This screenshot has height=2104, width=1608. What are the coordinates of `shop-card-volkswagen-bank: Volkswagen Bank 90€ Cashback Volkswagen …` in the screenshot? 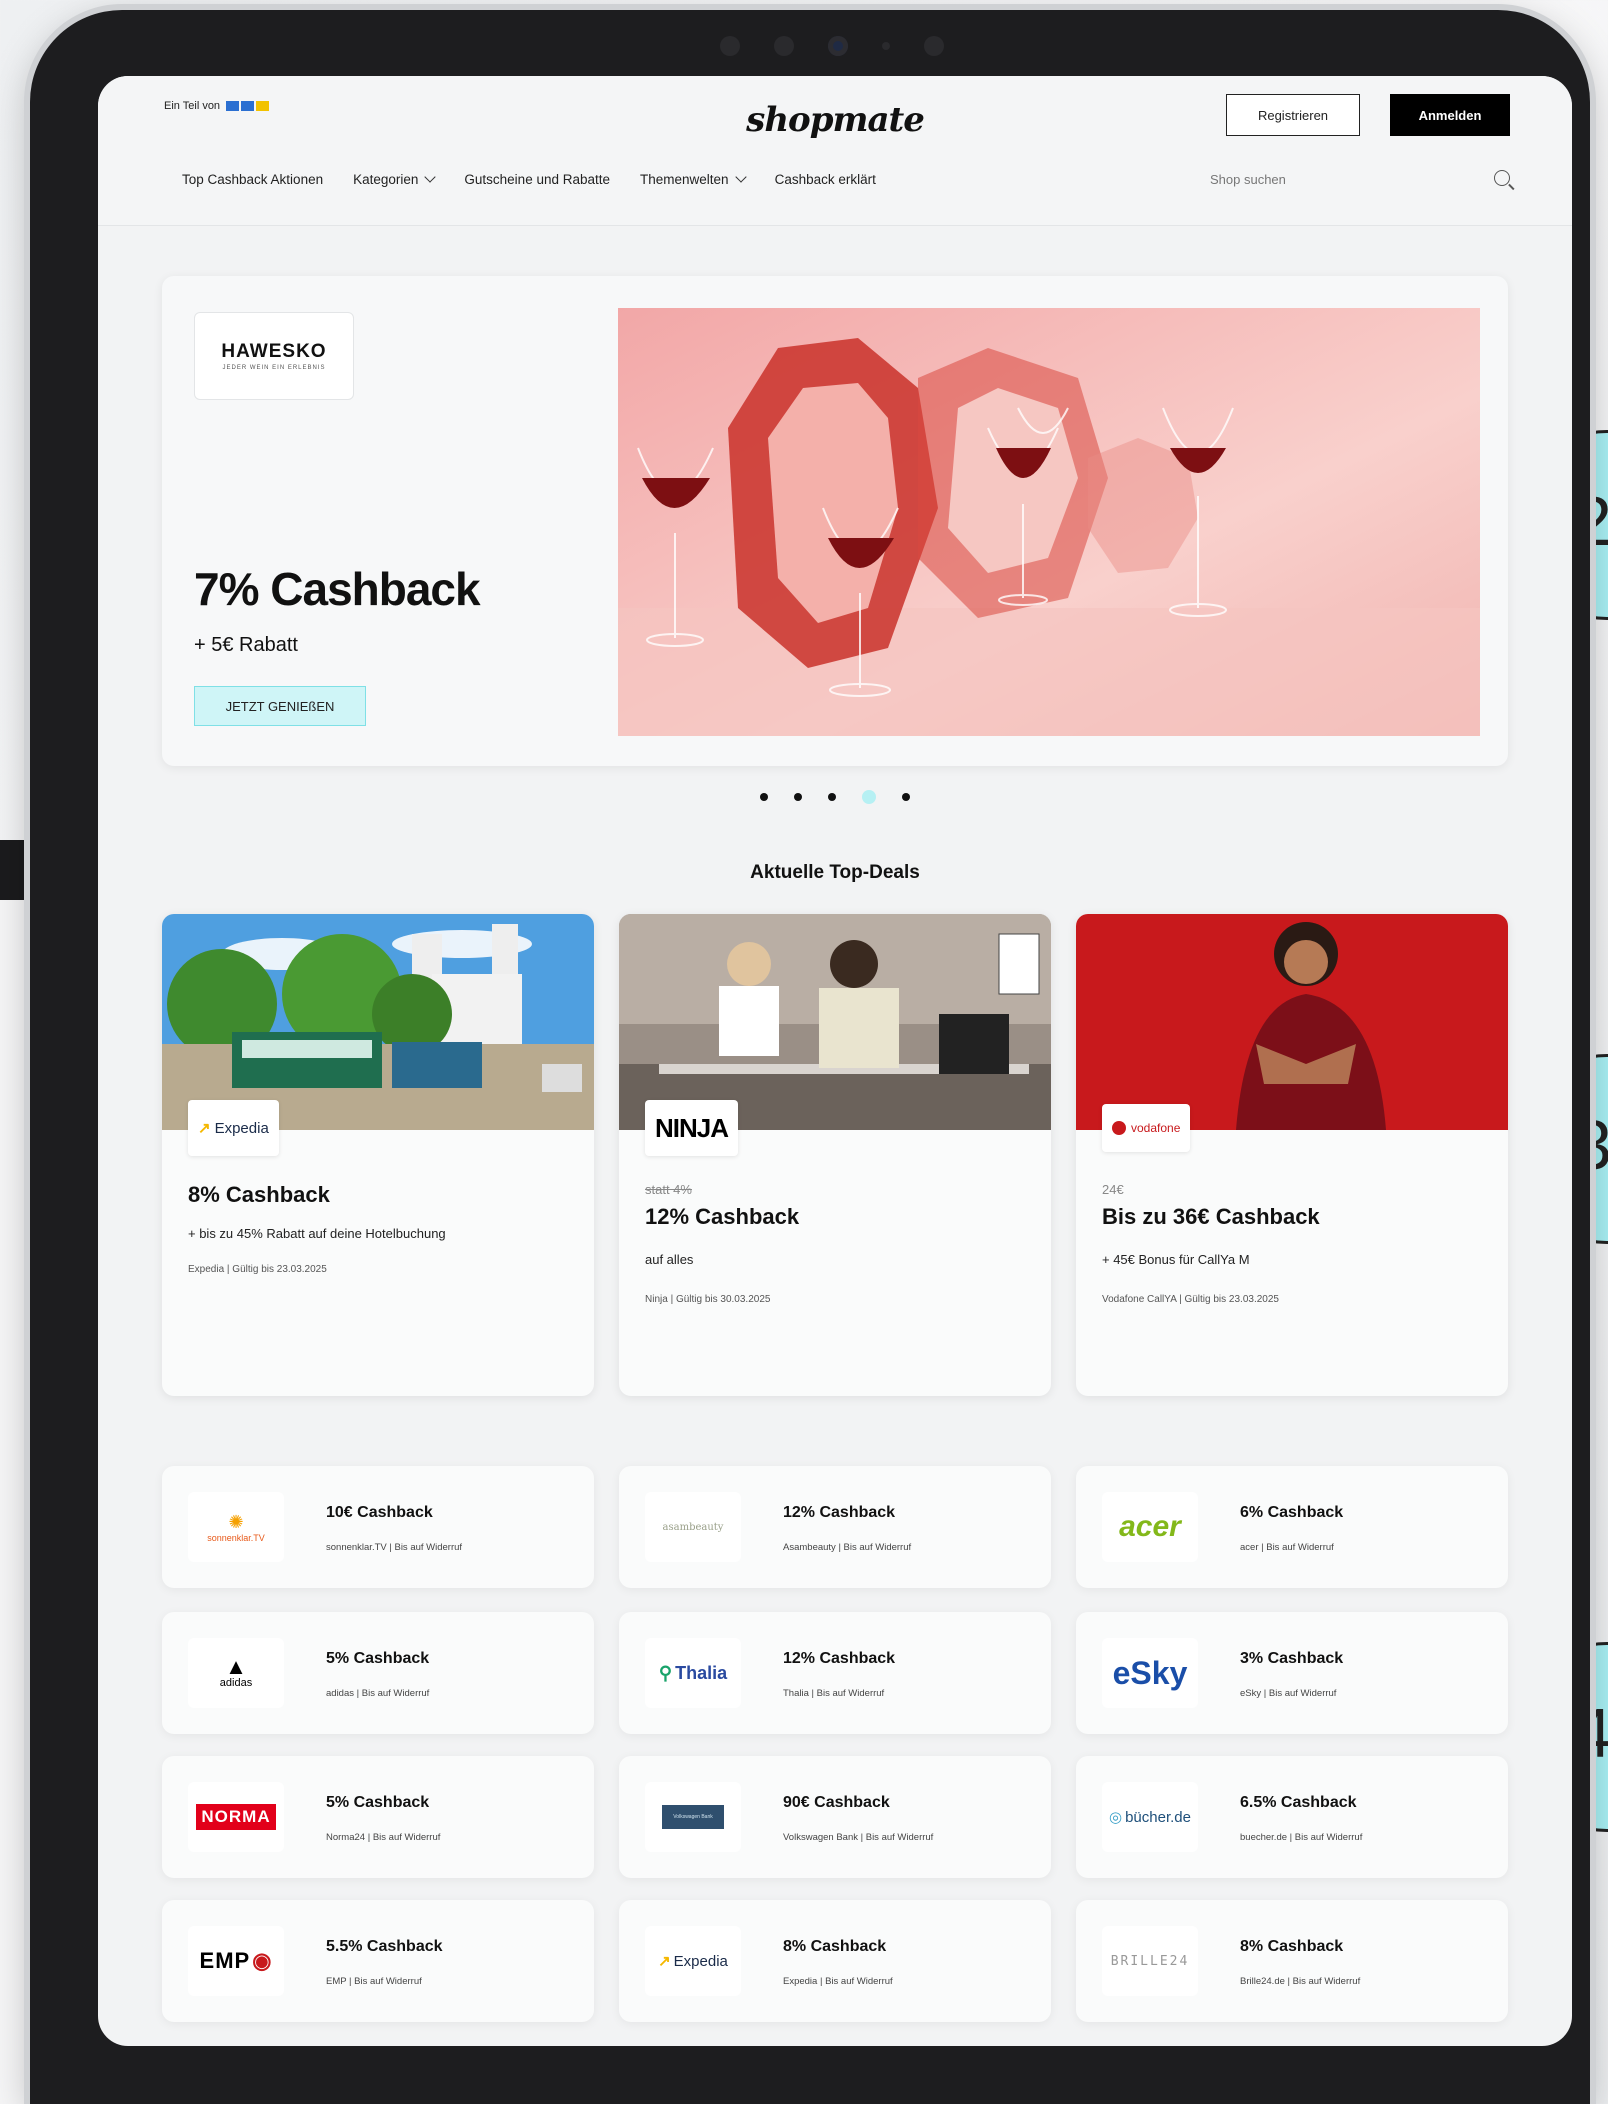 It's located at (835, 1817).